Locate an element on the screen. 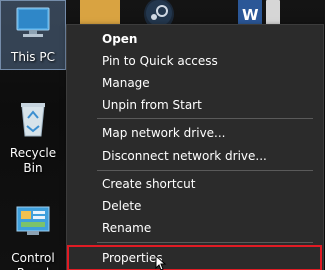 This screenshot has height=270, width=325. menu-item-rename: Rename is located at coordinates (195, 228).